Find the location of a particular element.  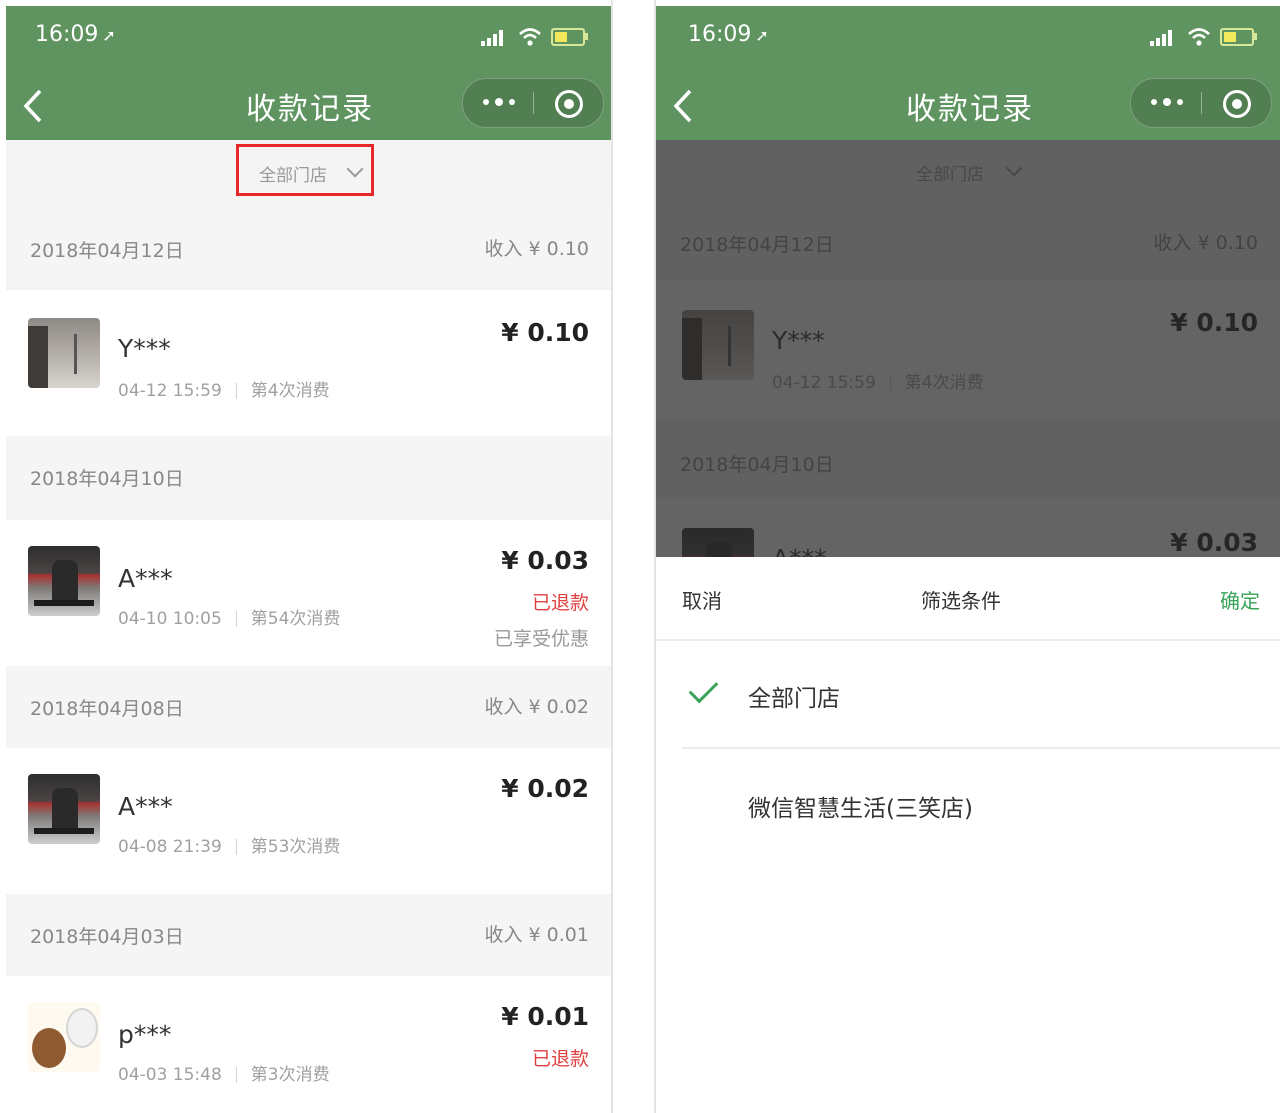

transaction-row: p*** 04-03 15:48 第3次消费 ¥ 0.01 已退款 is located at coordinates (308, 1044).